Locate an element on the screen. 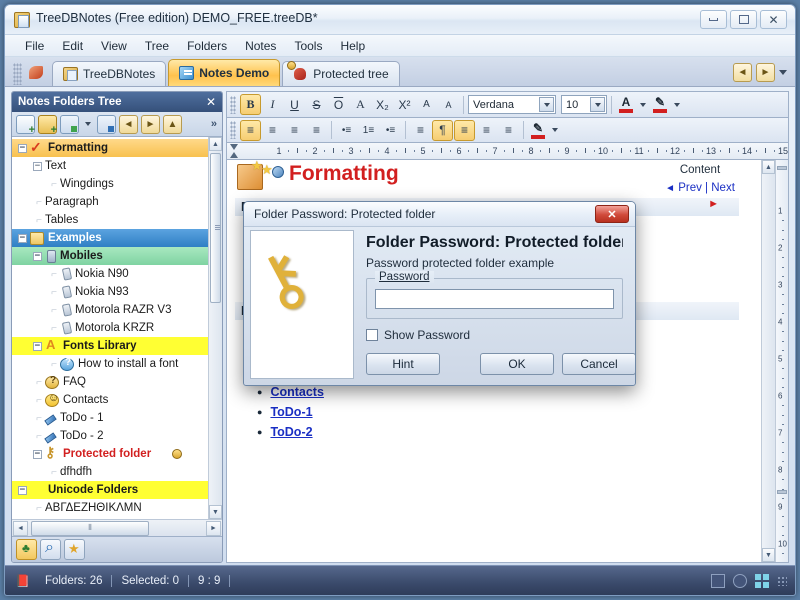 The image size is (800, 600). tree-node: ⌐ ToDo - 1 is located at coordinates (110, 418).